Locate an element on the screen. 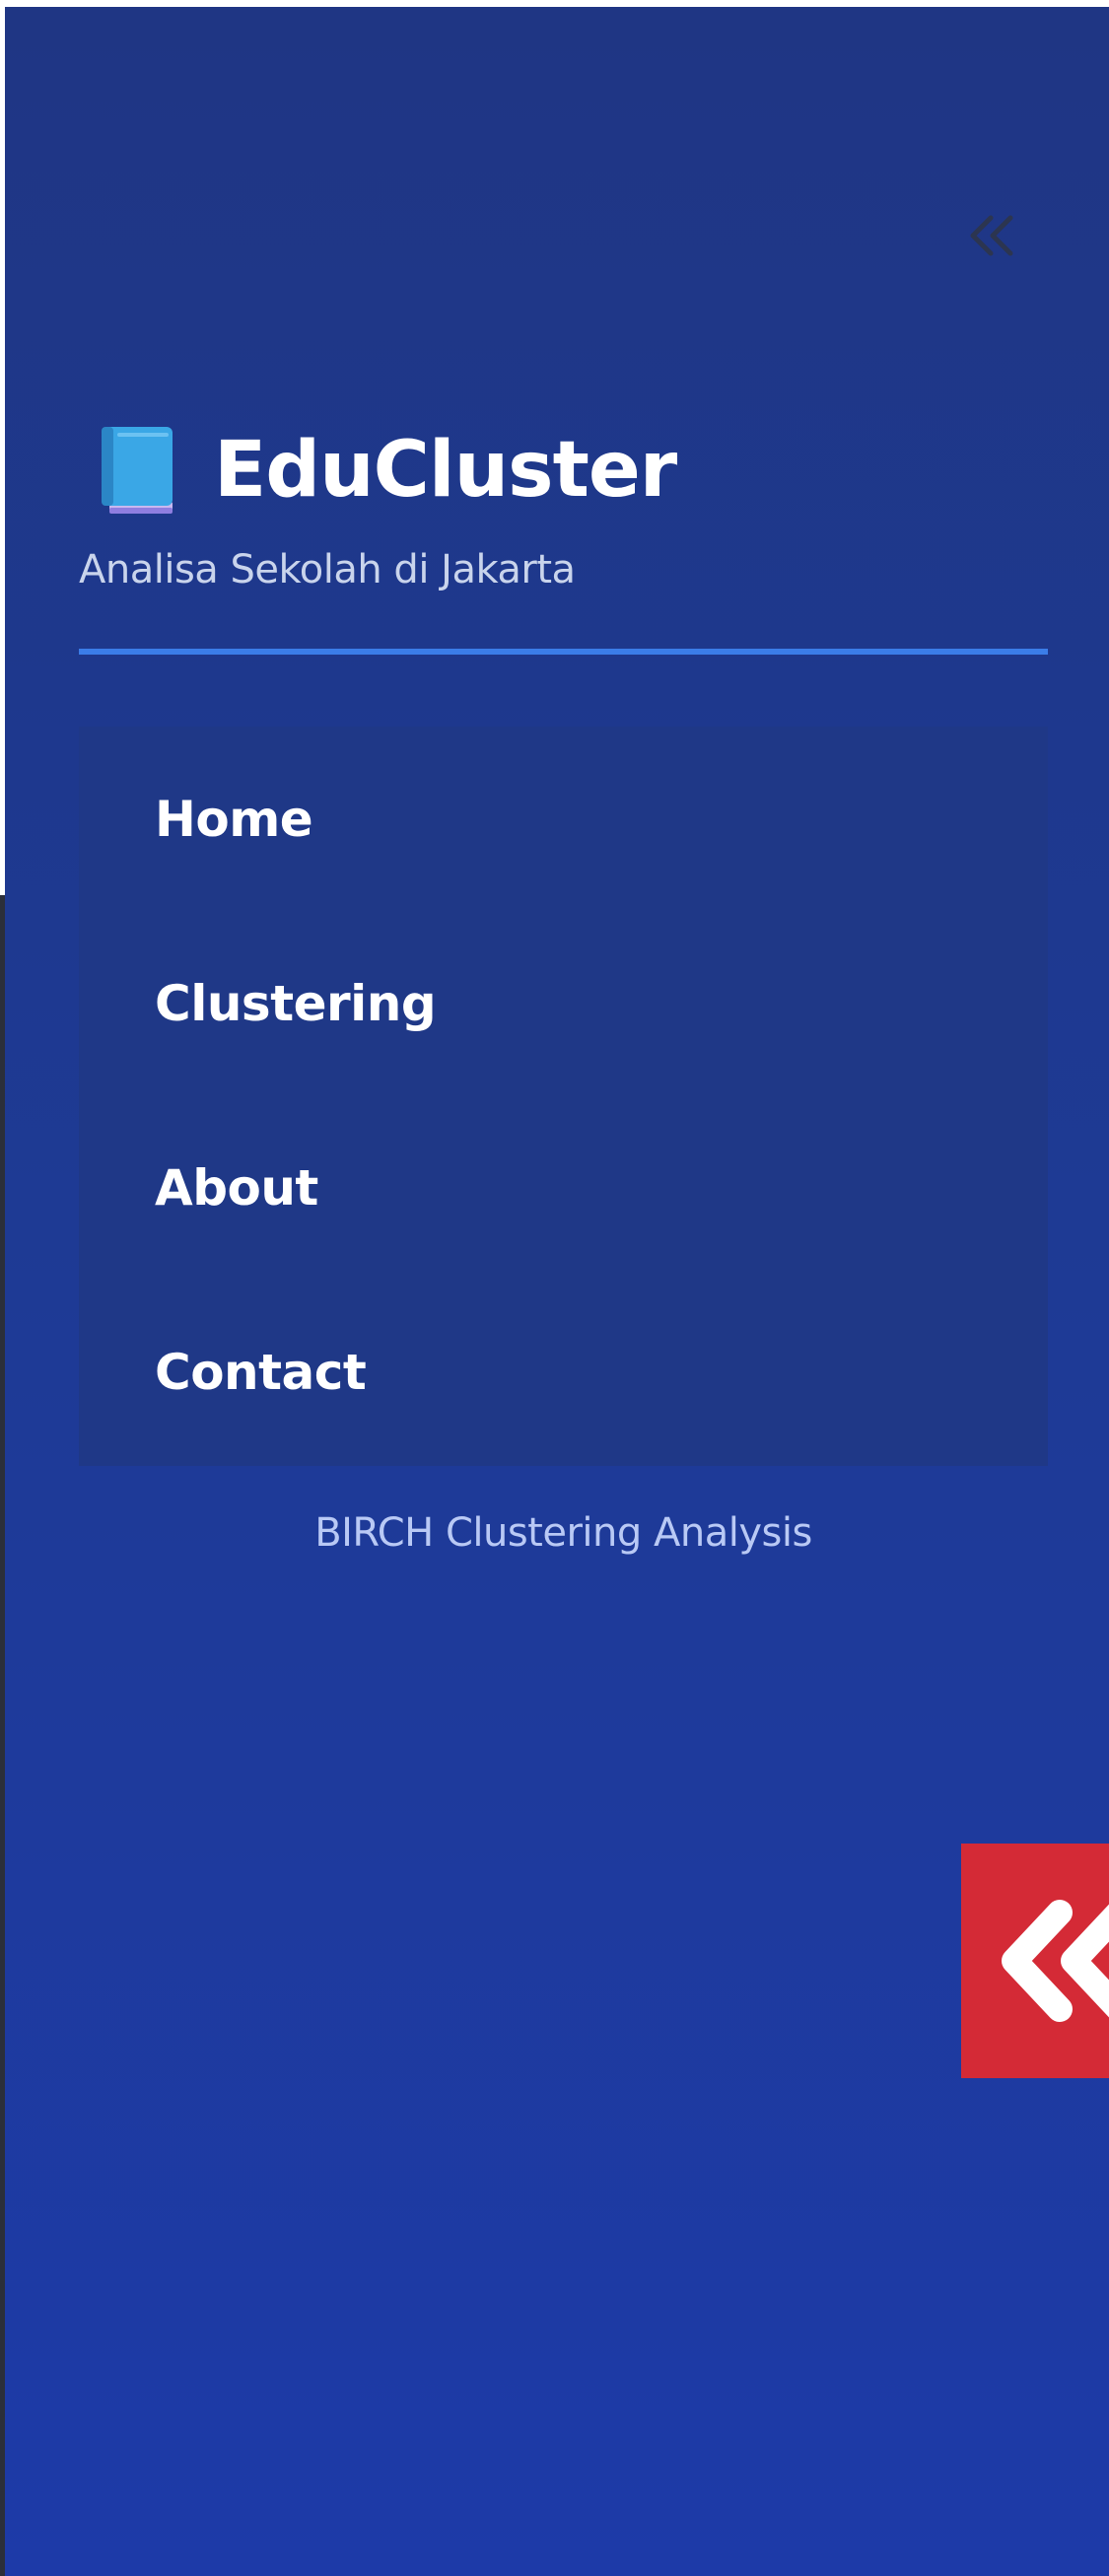 The height and width of the screenshot is (2576, 1109). nav-item-clustering: Clustering is located at coordinates (563, 1003).